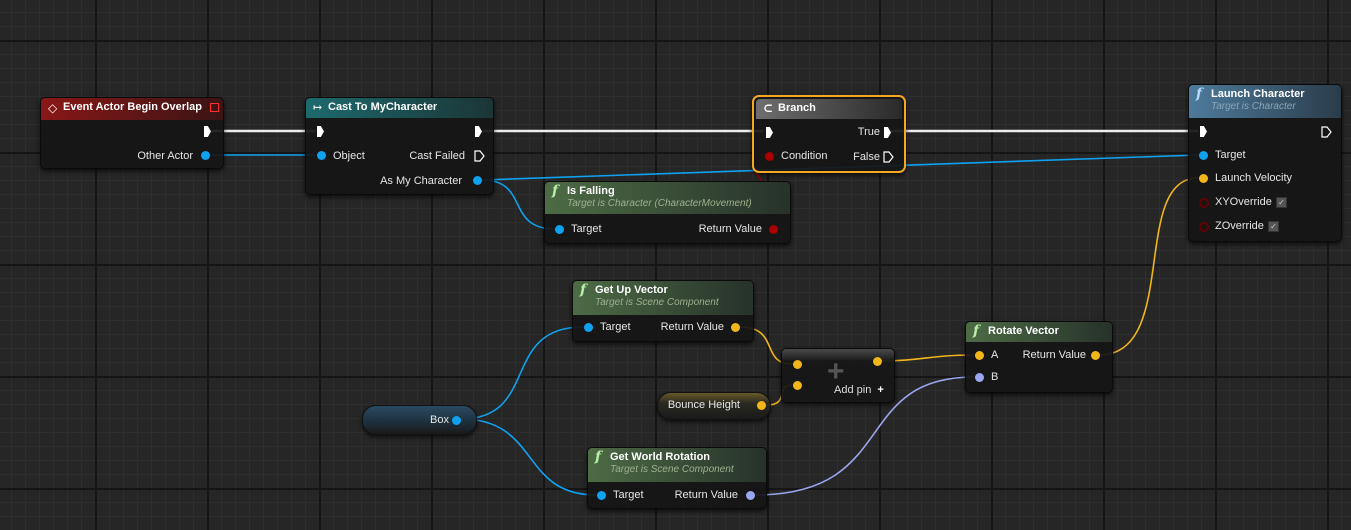 The height and width of the screenshot is (530, 1351). I want to click on variable-label: Bounce Height, so click(703, 405).